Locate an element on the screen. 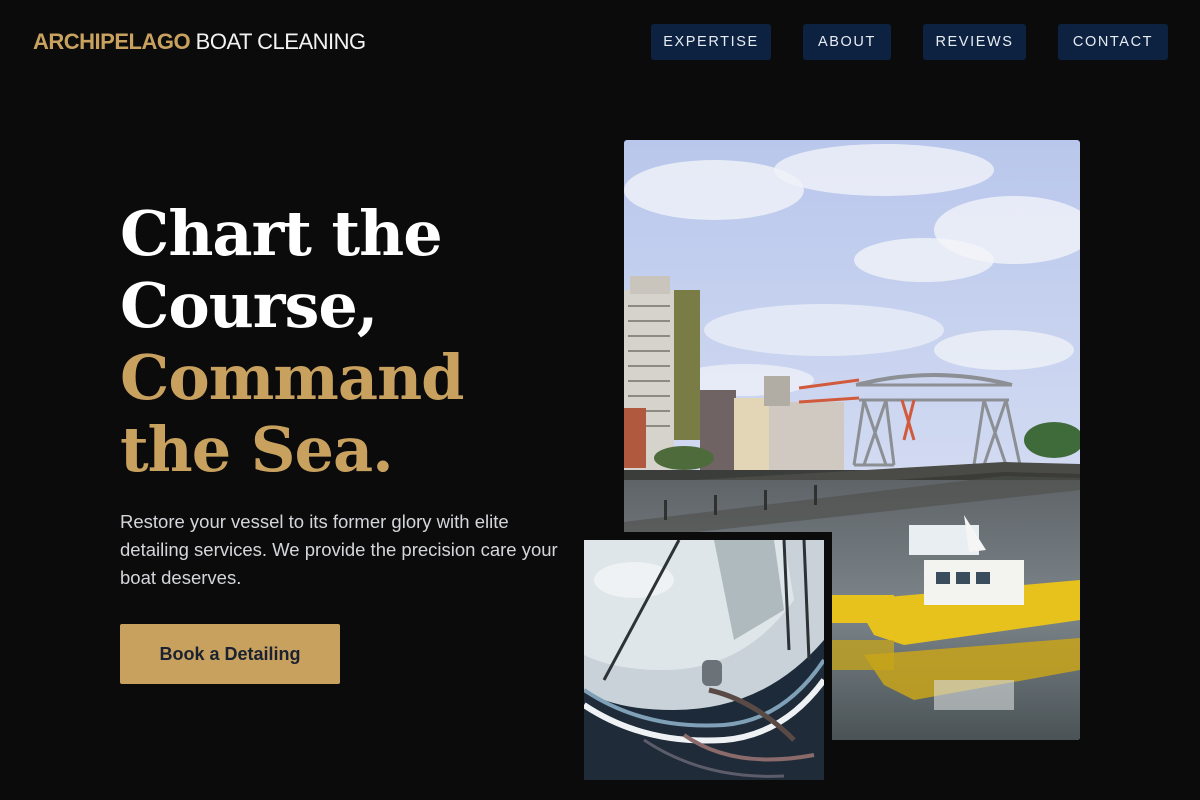 The height and width of the screenshot is (800, 1200). brand-name-rest: BOAT CLEANING is located at coordinates (278, 41).